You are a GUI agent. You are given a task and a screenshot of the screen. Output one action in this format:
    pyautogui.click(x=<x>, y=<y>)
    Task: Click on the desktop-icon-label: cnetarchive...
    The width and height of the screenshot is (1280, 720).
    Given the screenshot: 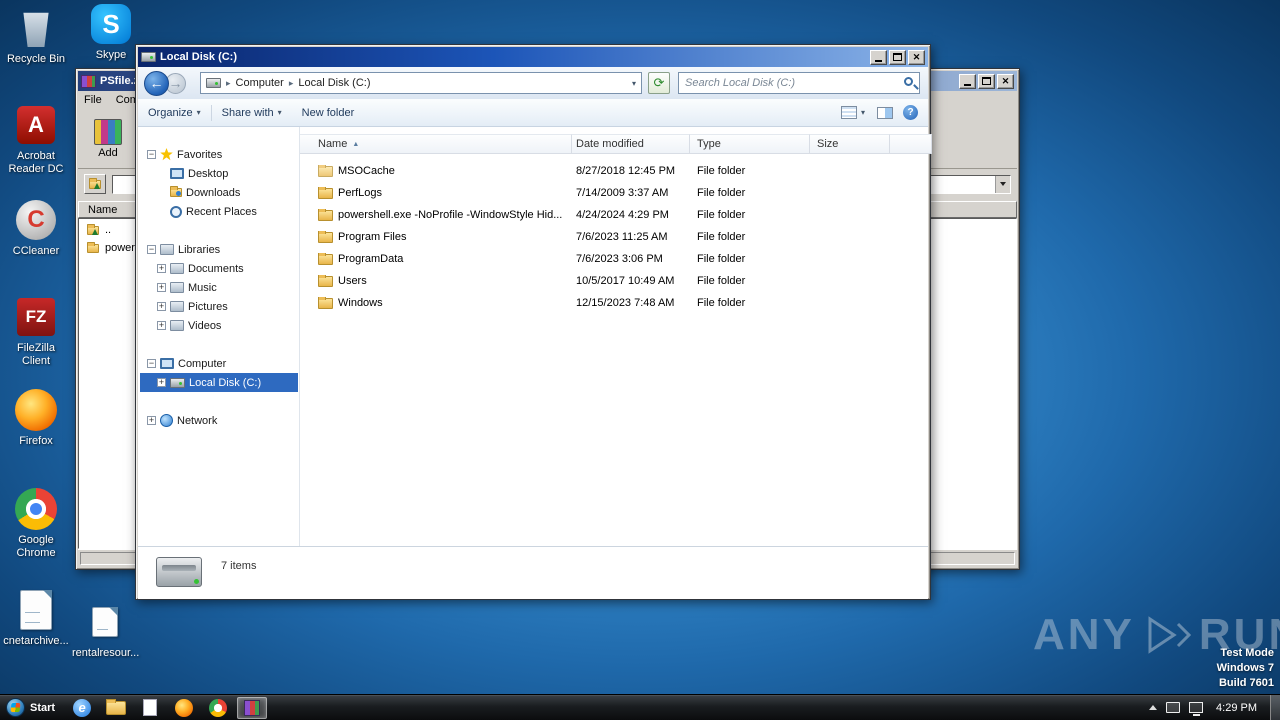 What is the action you would take?
    pyautogui.click(x=36, y=641)
    